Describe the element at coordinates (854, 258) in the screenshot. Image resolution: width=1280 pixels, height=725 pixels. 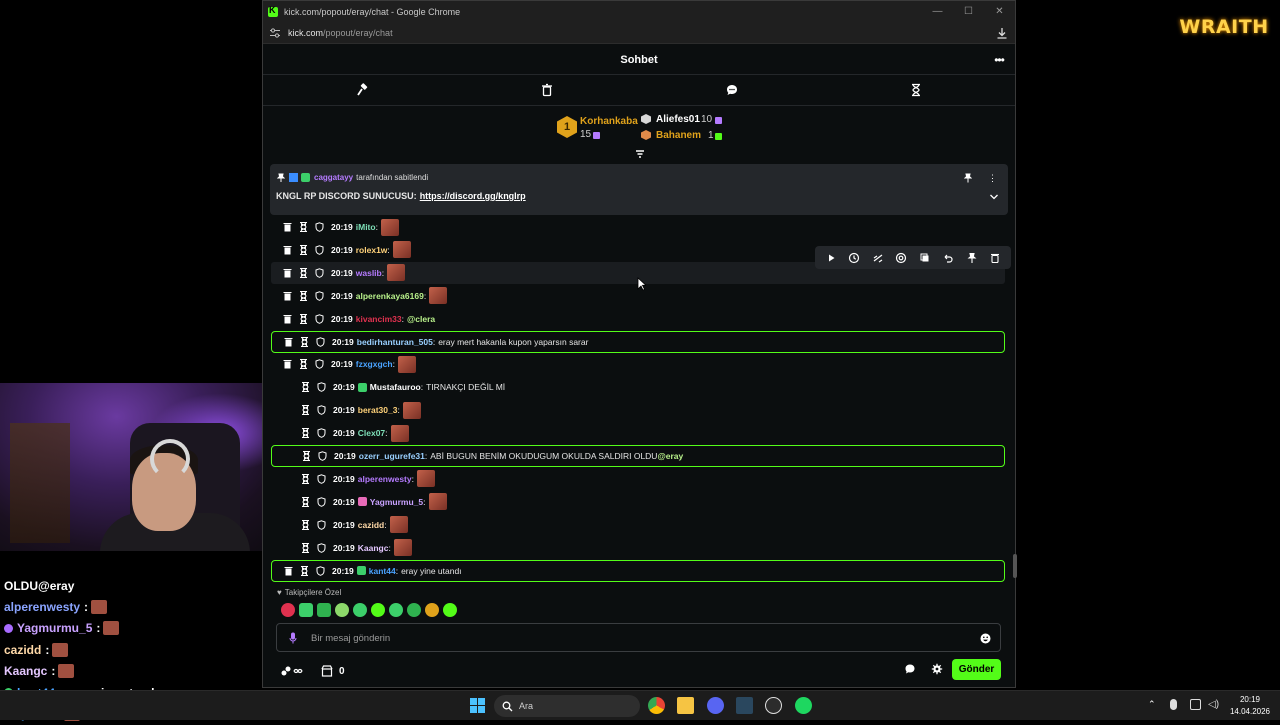
I see `clock-icon` at that location.